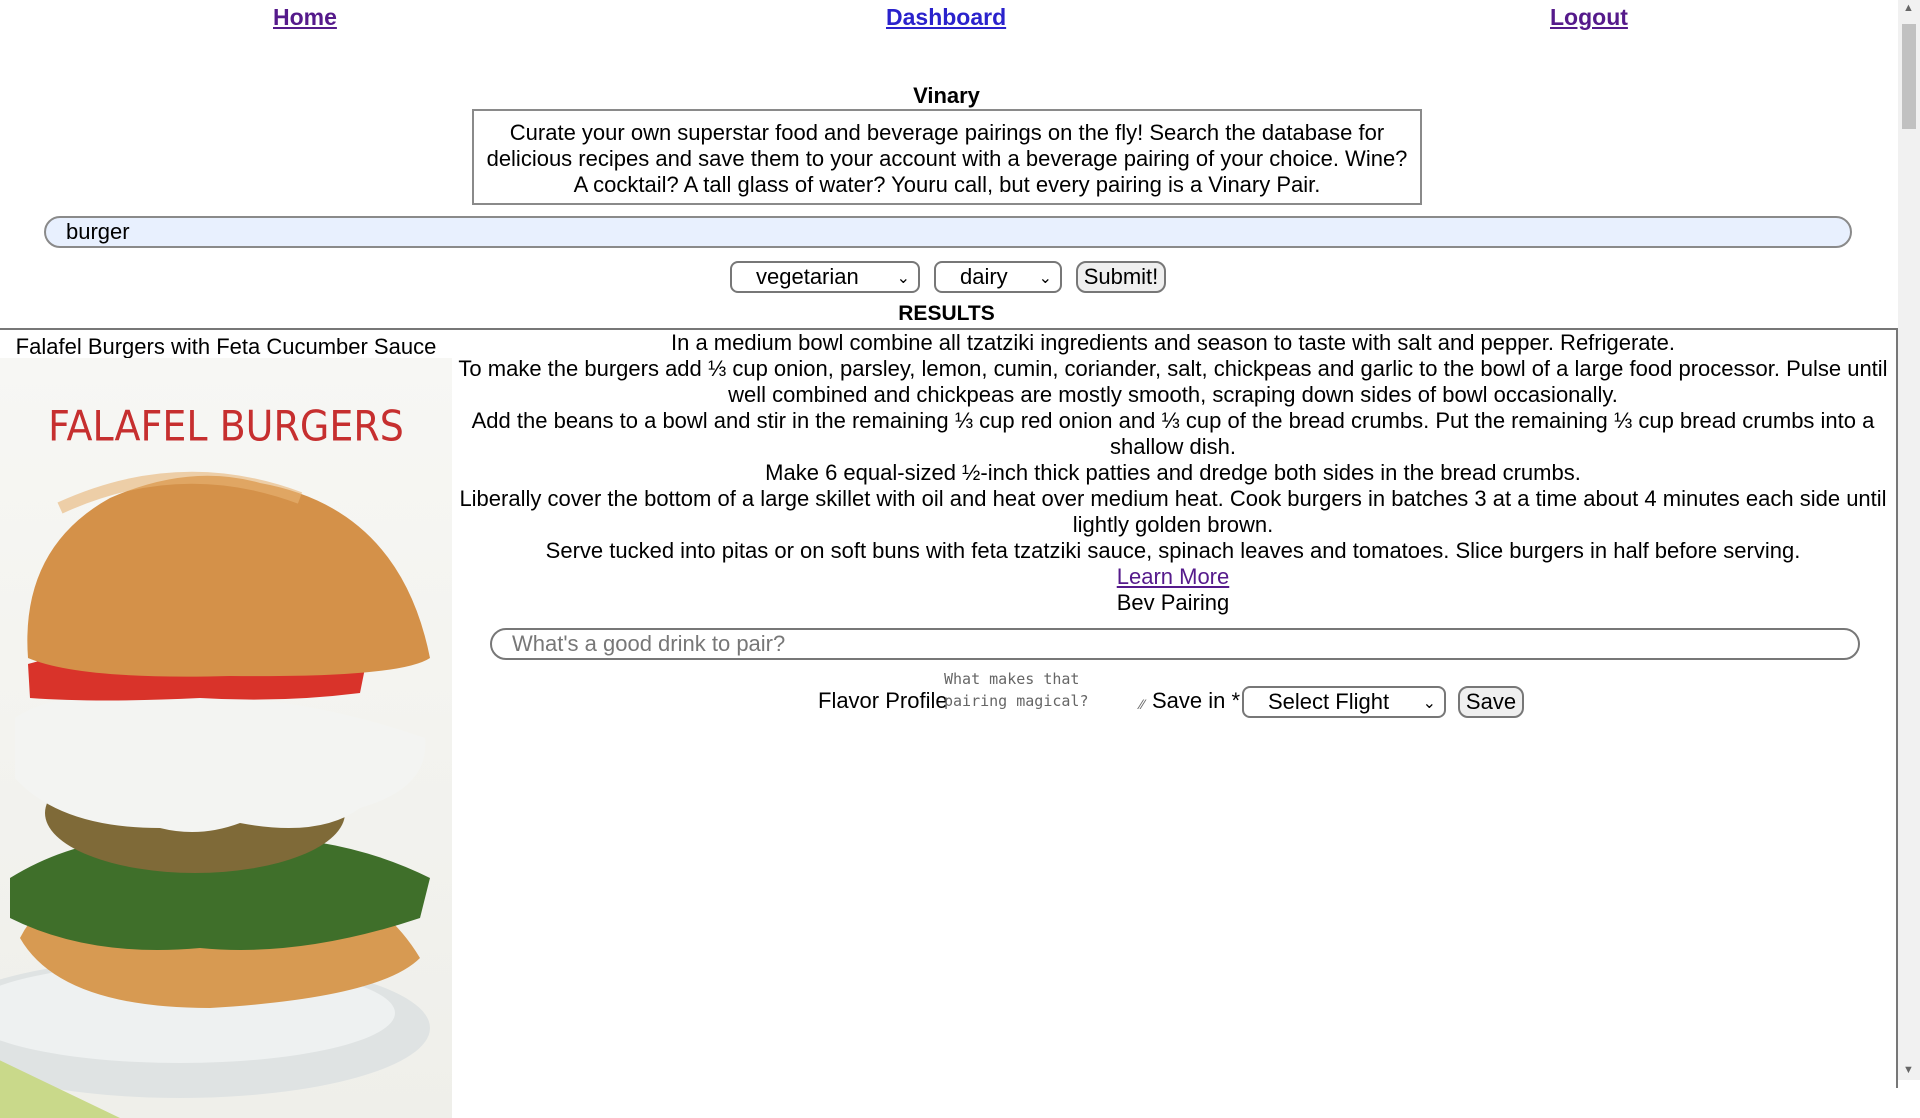  I want to click on top-nav: Home Dashboard Logout, so click(949, 20).